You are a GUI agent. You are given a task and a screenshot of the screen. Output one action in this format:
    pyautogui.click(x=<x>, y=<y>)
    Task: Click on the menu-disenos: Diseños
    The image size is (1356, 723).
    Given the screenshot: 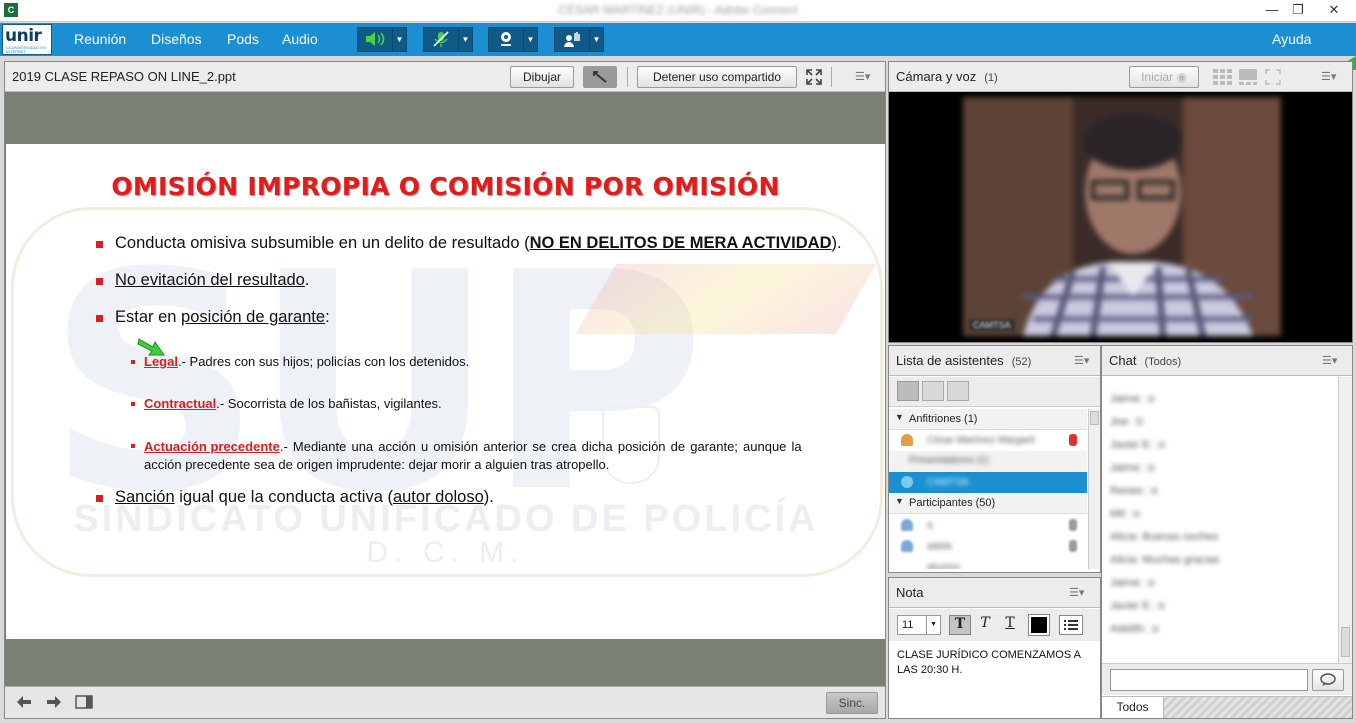 What is the action you would take?
    pyautogui.click(x=176, y=39)
    